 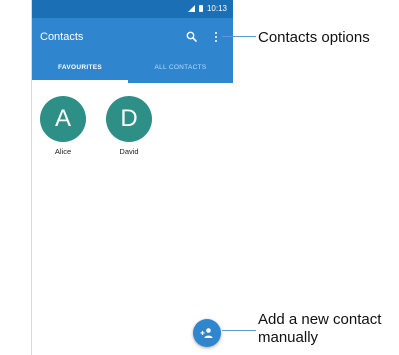 I want to click on favourite-contact-david: D David, so click(x=129, y=126).